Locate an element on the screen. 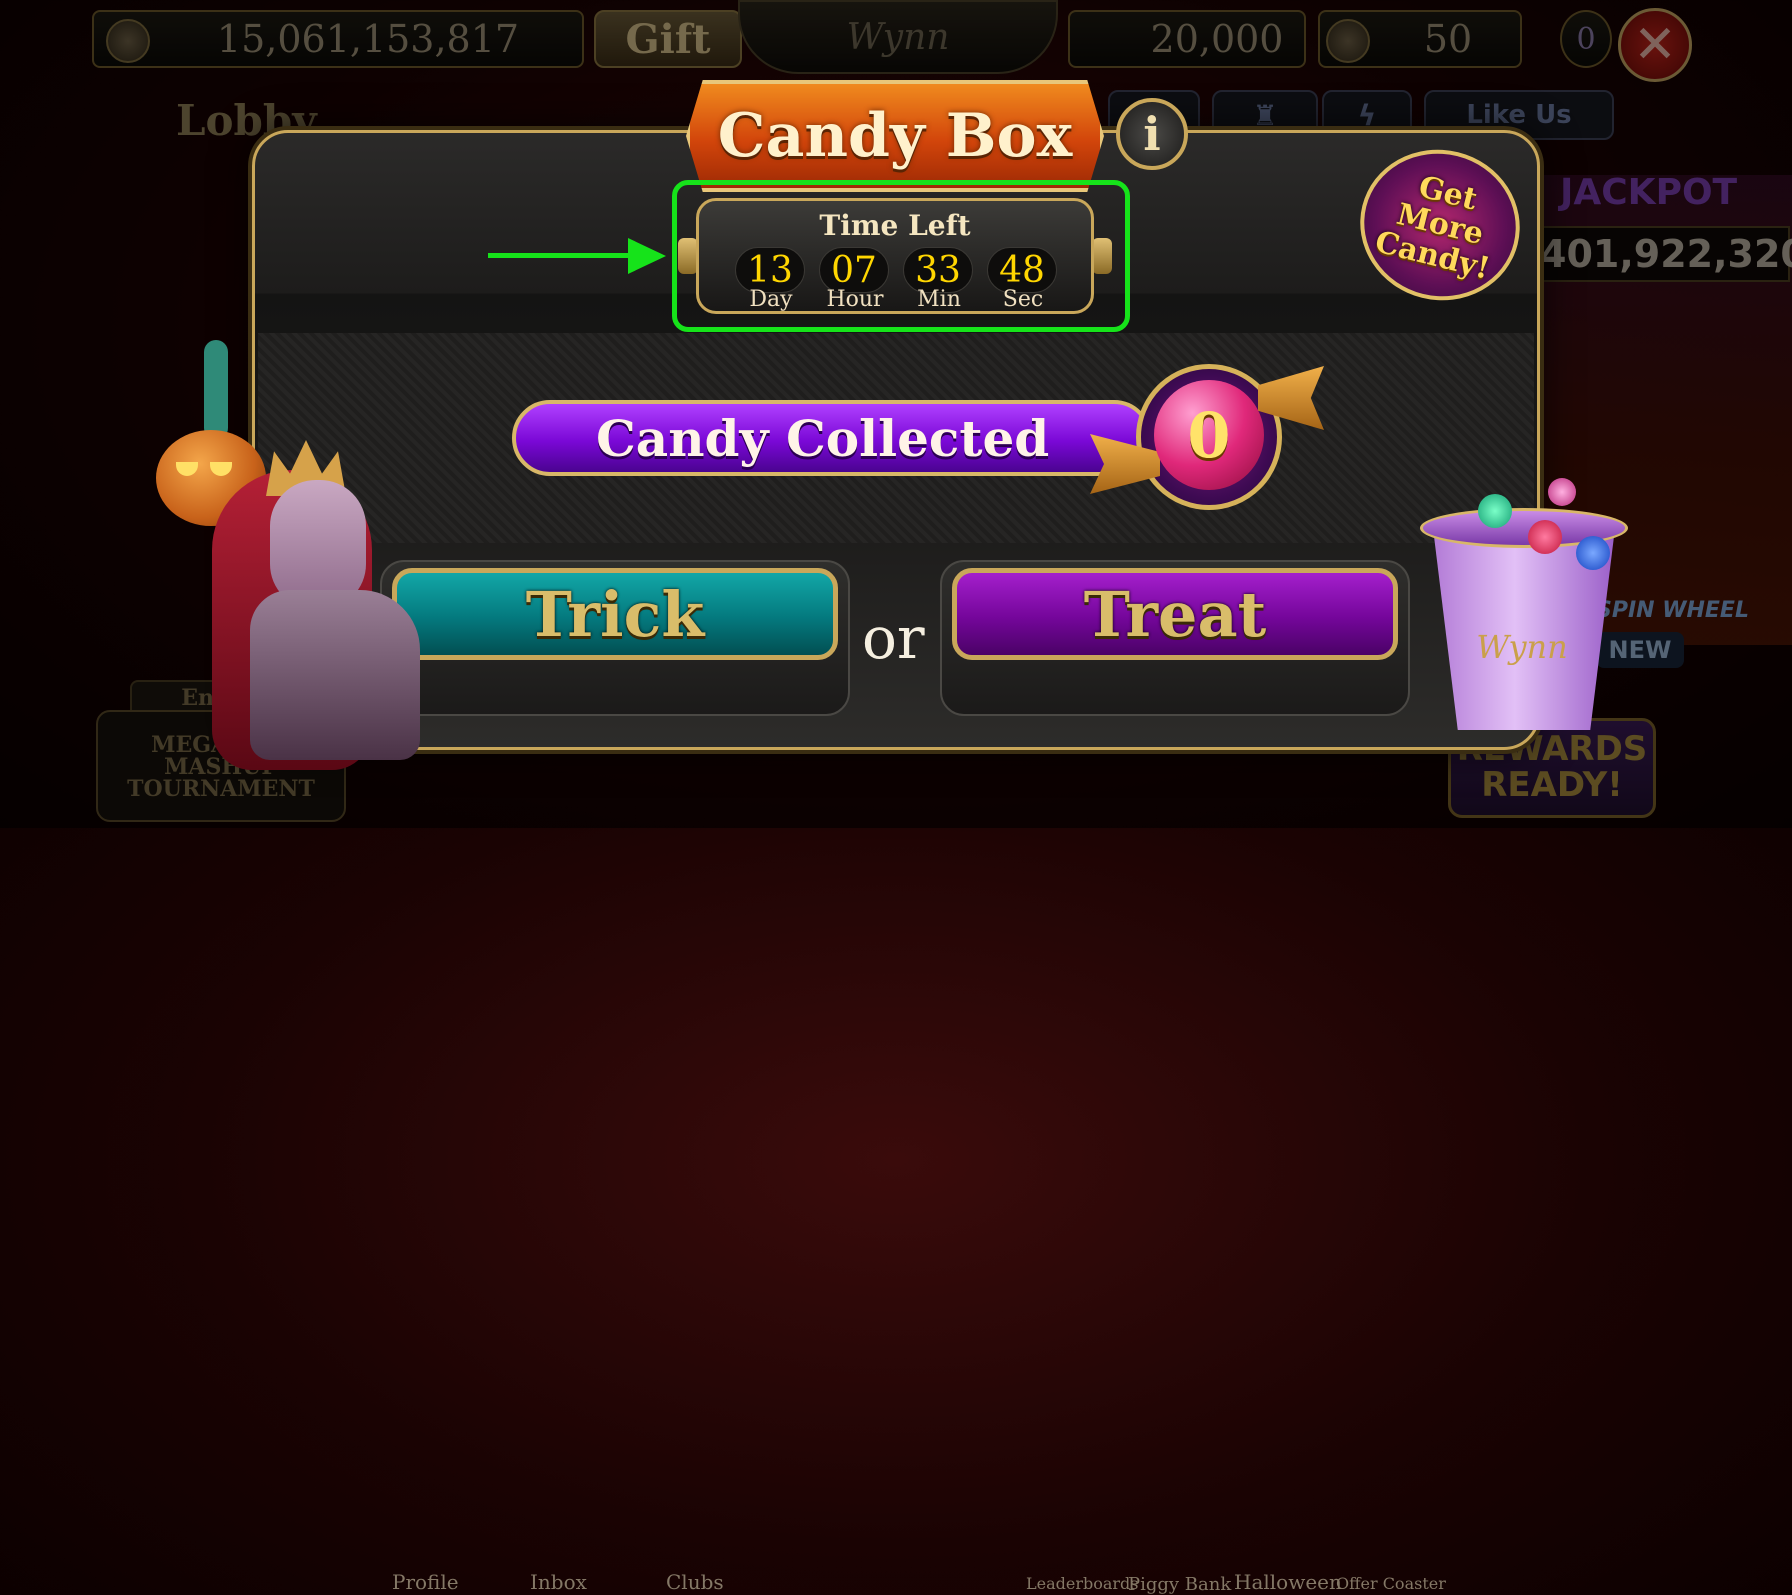 This screenshot has height=1595, width=1792. candy-pink is located at coordinates (1562, 492).